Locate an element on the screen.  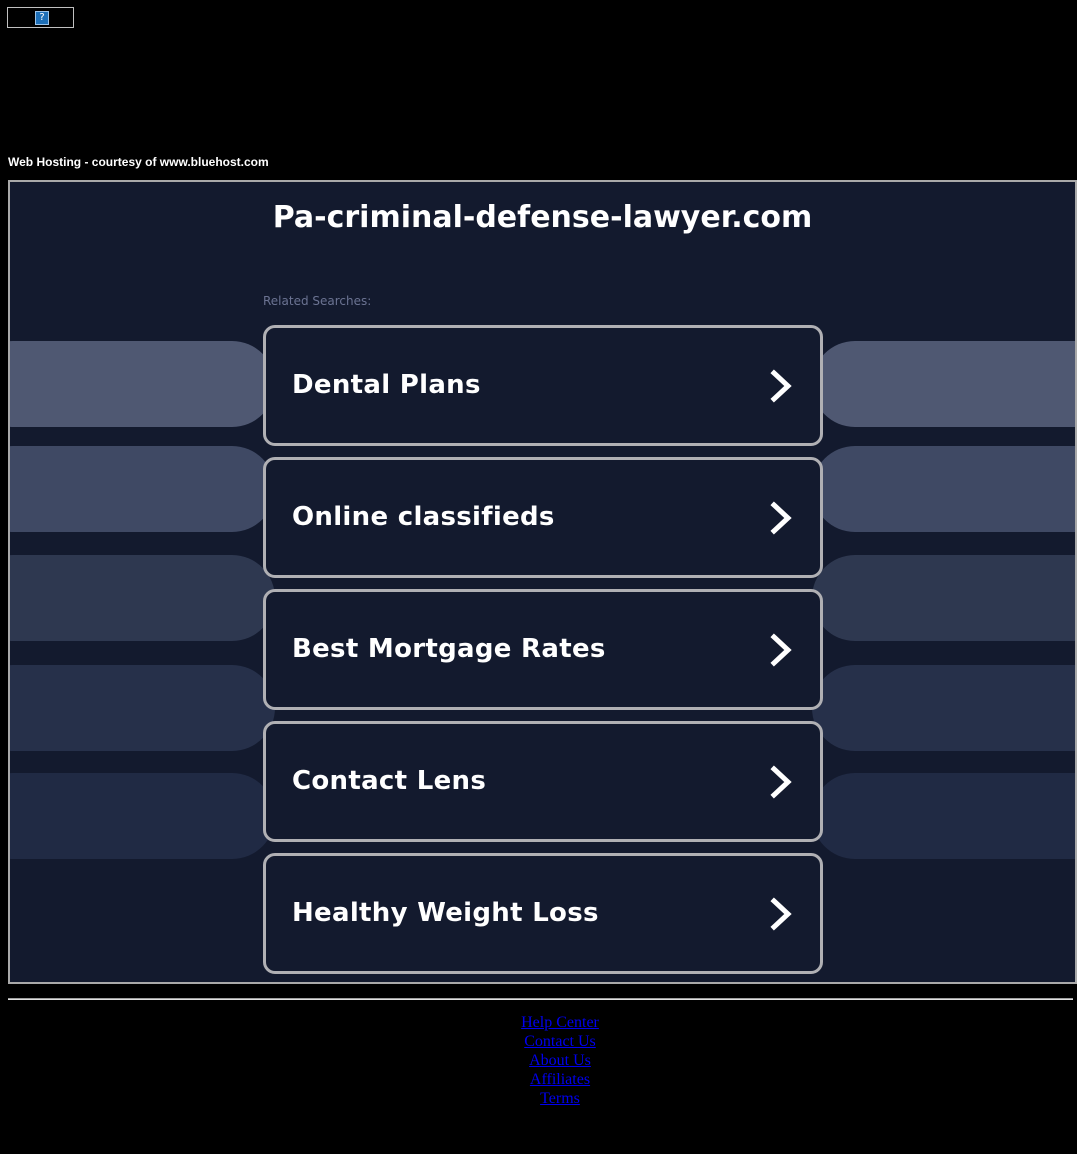
footer-link-affiliates: Affiliates is located at coordinates (542, 1079).